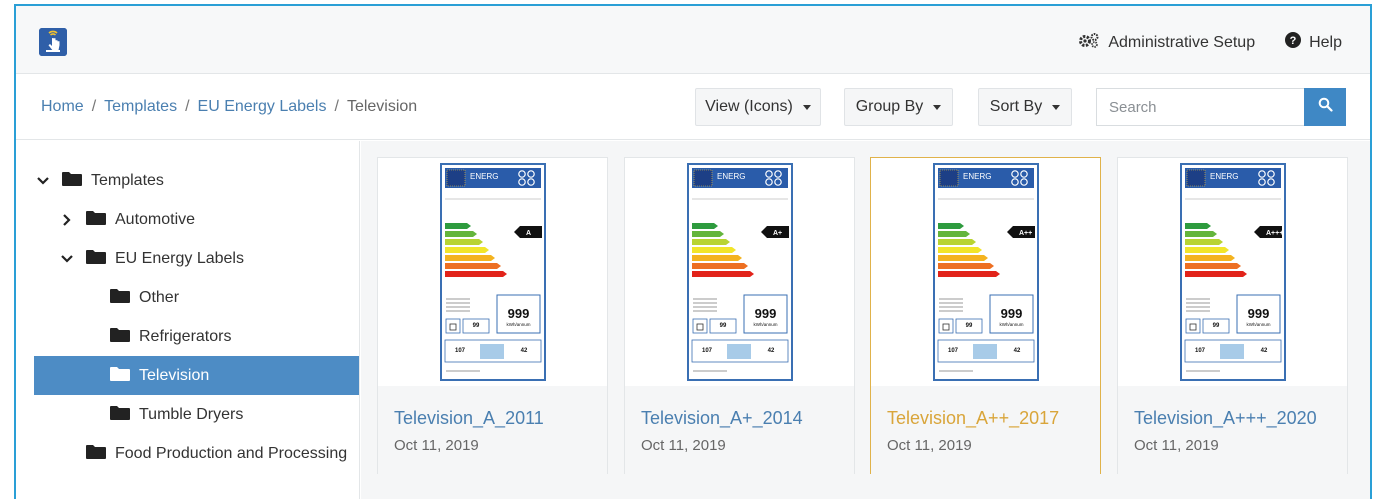  I want to click on energy-label-thumbnail: ENERG A 999 kWh/annum 99 107 42, so click(492, 272).